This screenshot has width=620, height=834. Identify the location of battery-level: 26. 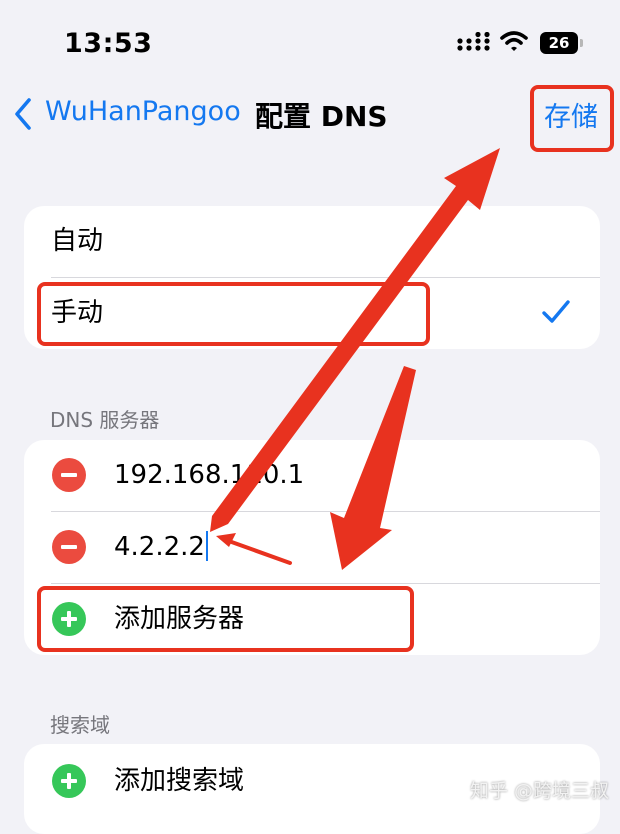
(559, 43).